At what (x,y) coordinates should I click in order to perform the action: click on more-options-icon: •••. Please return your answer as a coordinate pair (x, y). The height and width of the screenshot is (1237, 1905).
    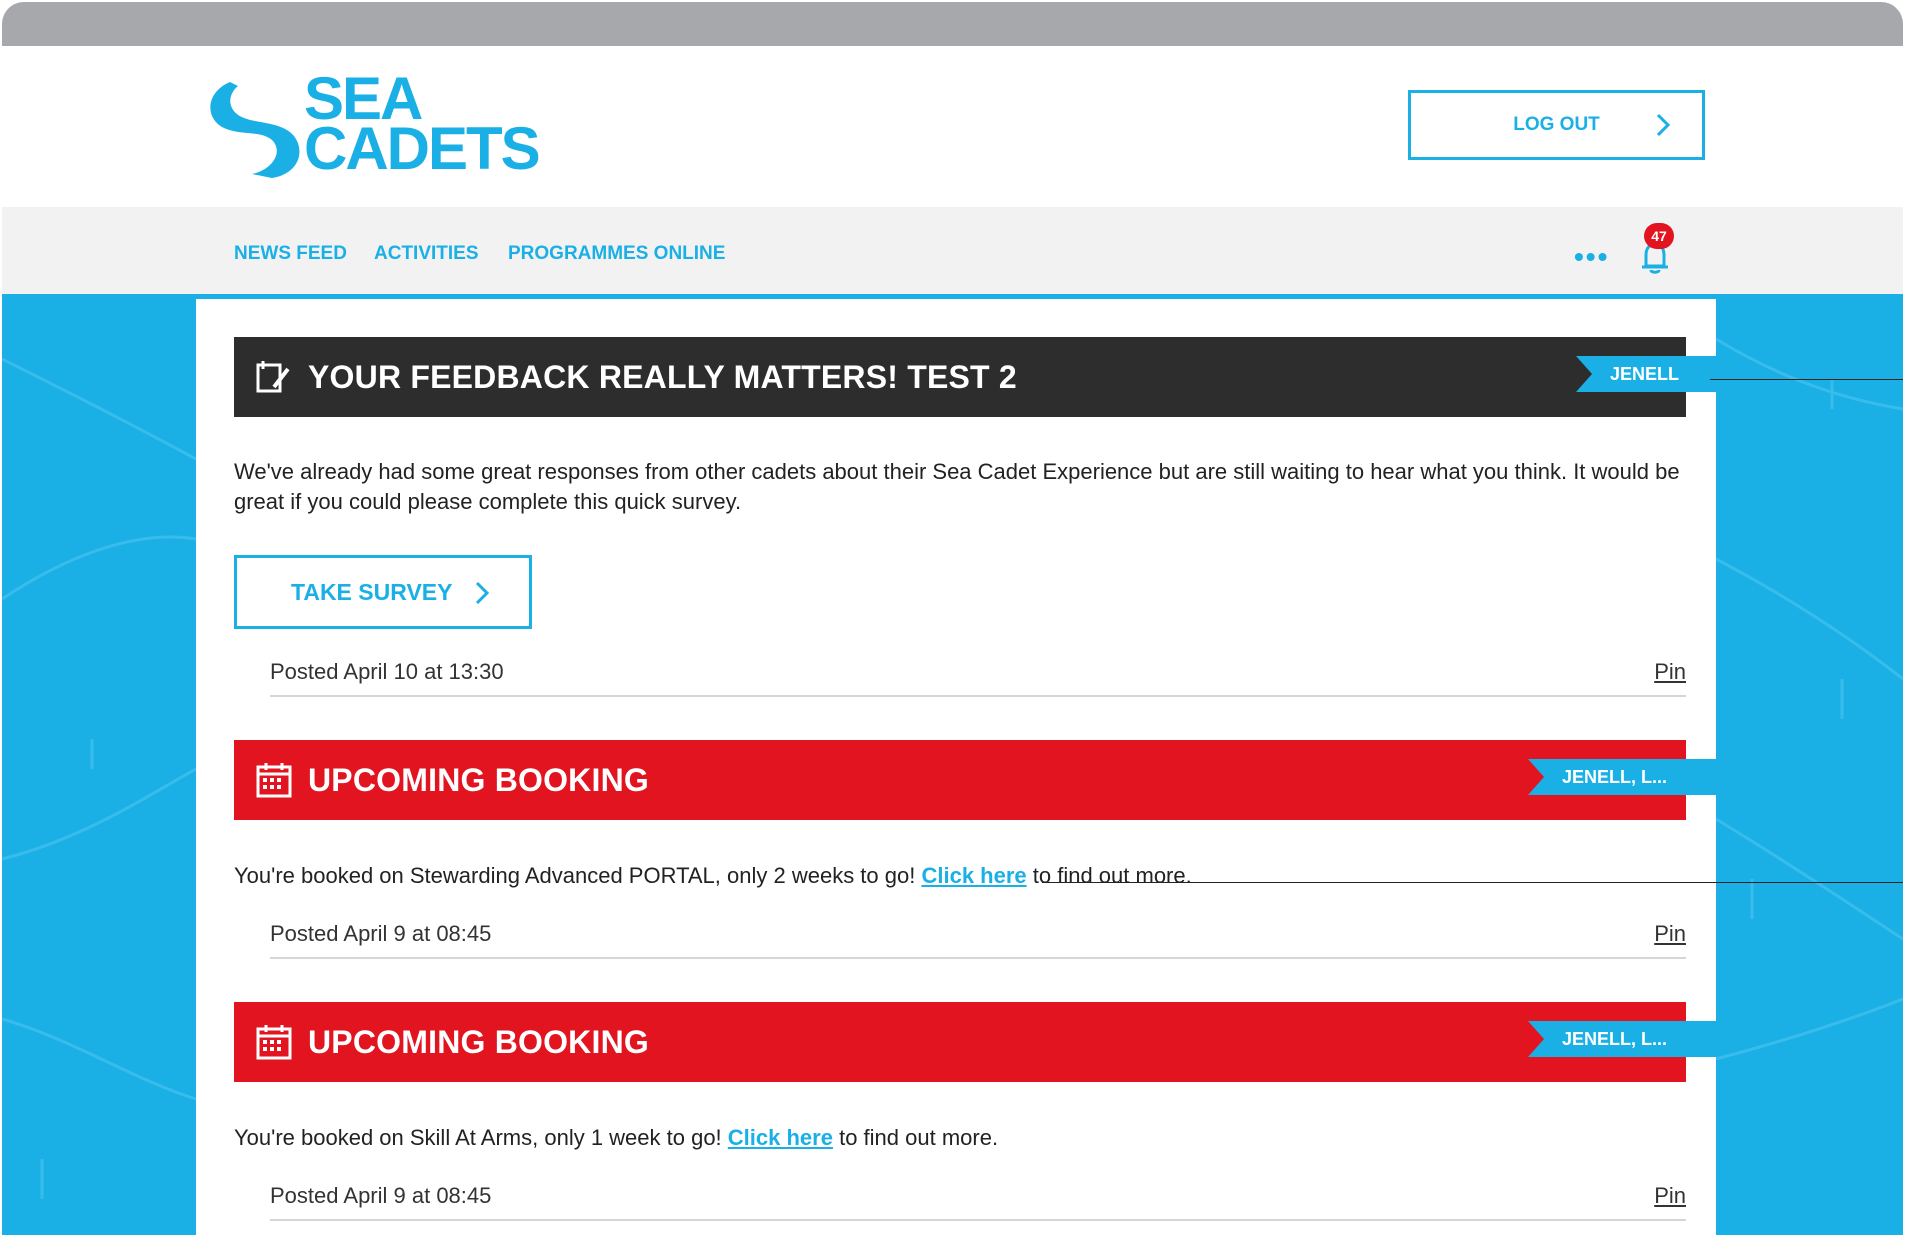
    Looking at the image, I should click on (1591, 257).